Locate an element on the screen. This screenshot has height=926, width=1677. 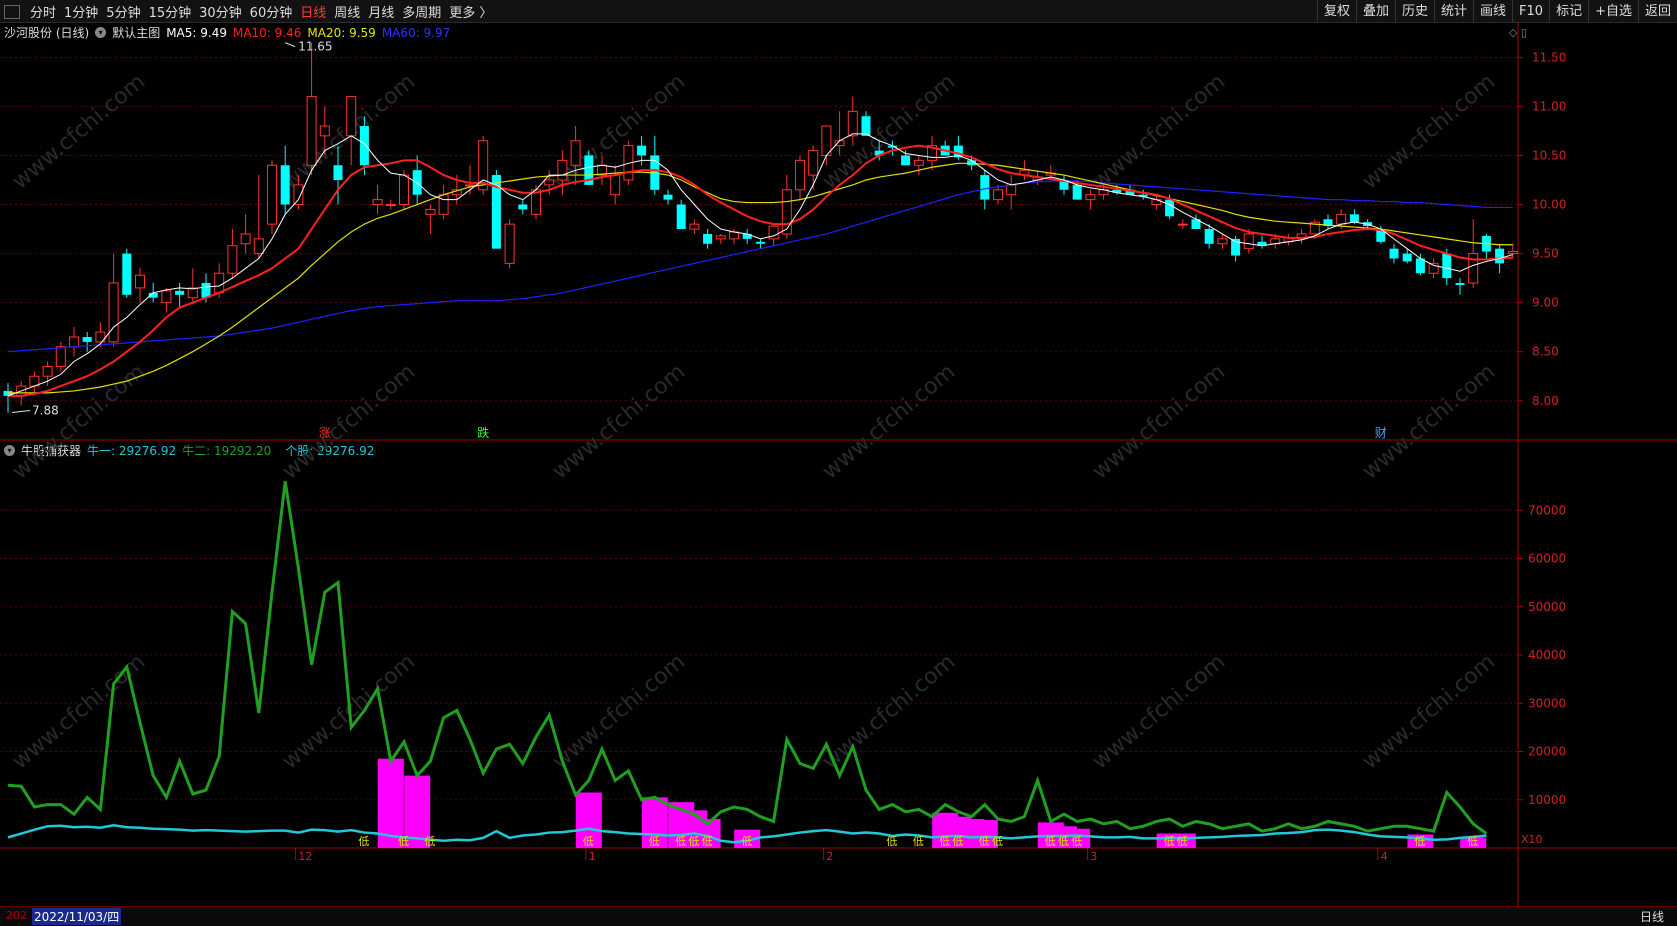
sub-y-tick-label: 70000 is located at coordinates (1547, 510).